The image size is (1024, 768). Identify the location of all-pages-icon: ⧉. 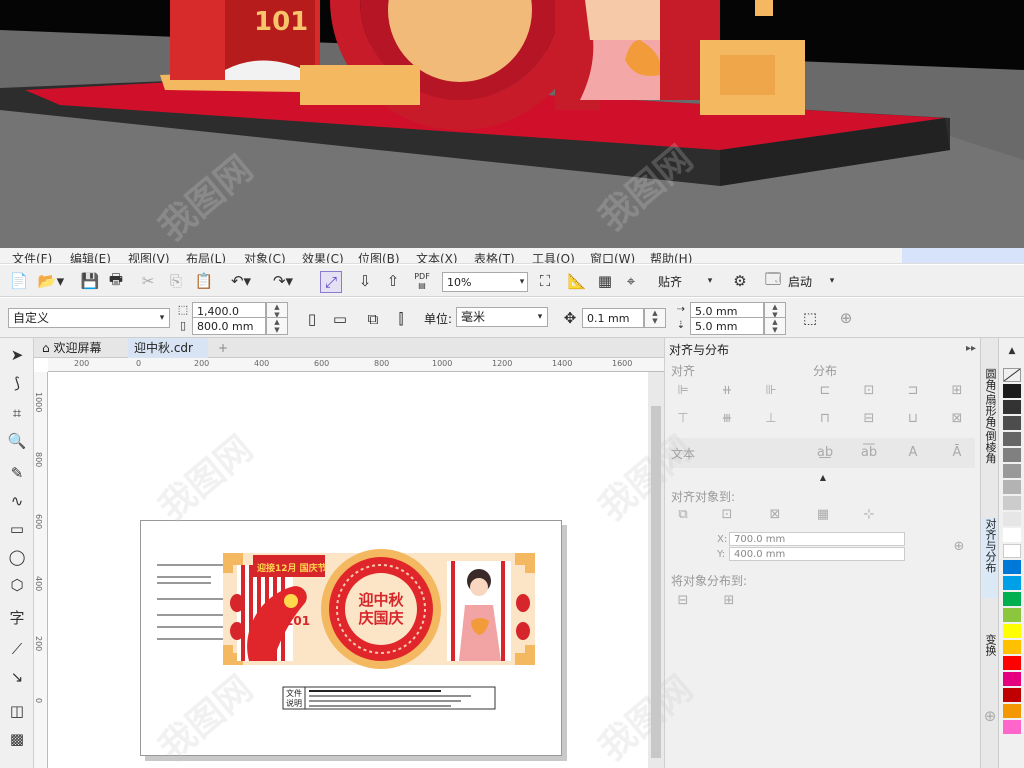
(373, 319).